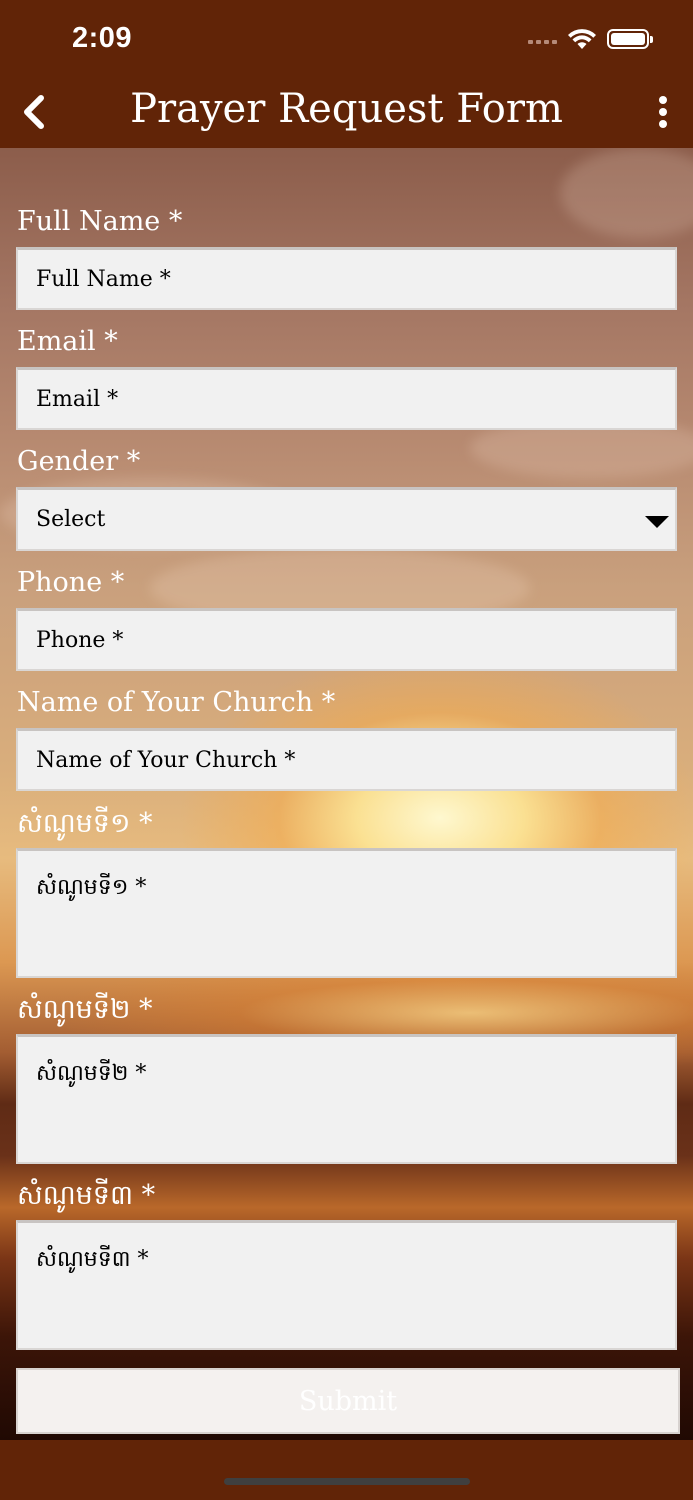 The width and height of the screenshot is (693, 1500). What do you see at coordinates (582, 39) in the screenshot?
I see `wifi-icon` at bounding box center [582, 39].